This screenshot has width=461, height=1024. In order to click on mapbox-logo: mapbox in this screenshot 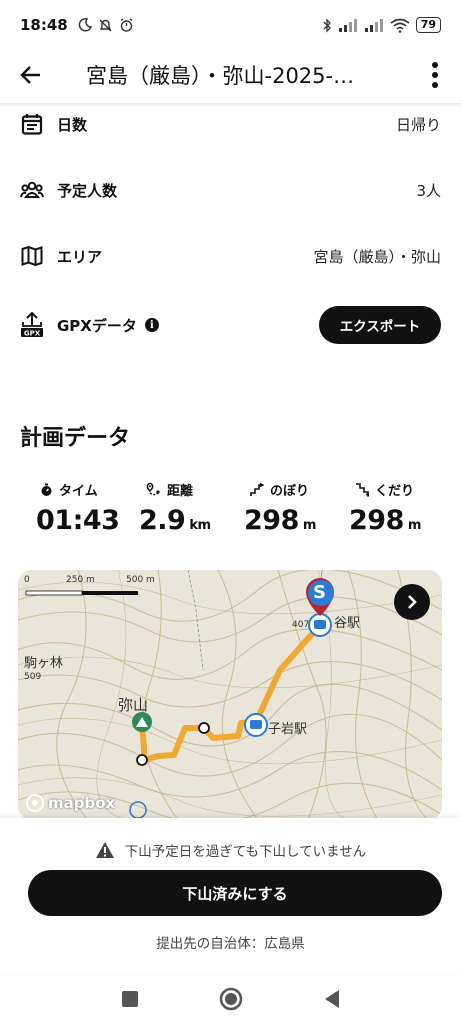, I will do `click(70, 803)`.